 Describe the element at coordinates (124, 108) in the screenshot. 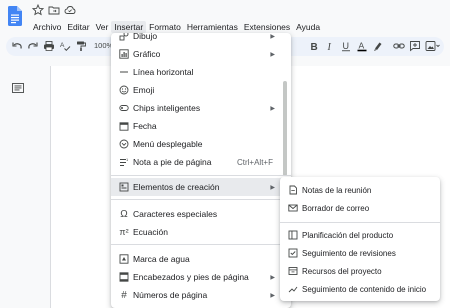

I see `smart-chips-icon` at that location.